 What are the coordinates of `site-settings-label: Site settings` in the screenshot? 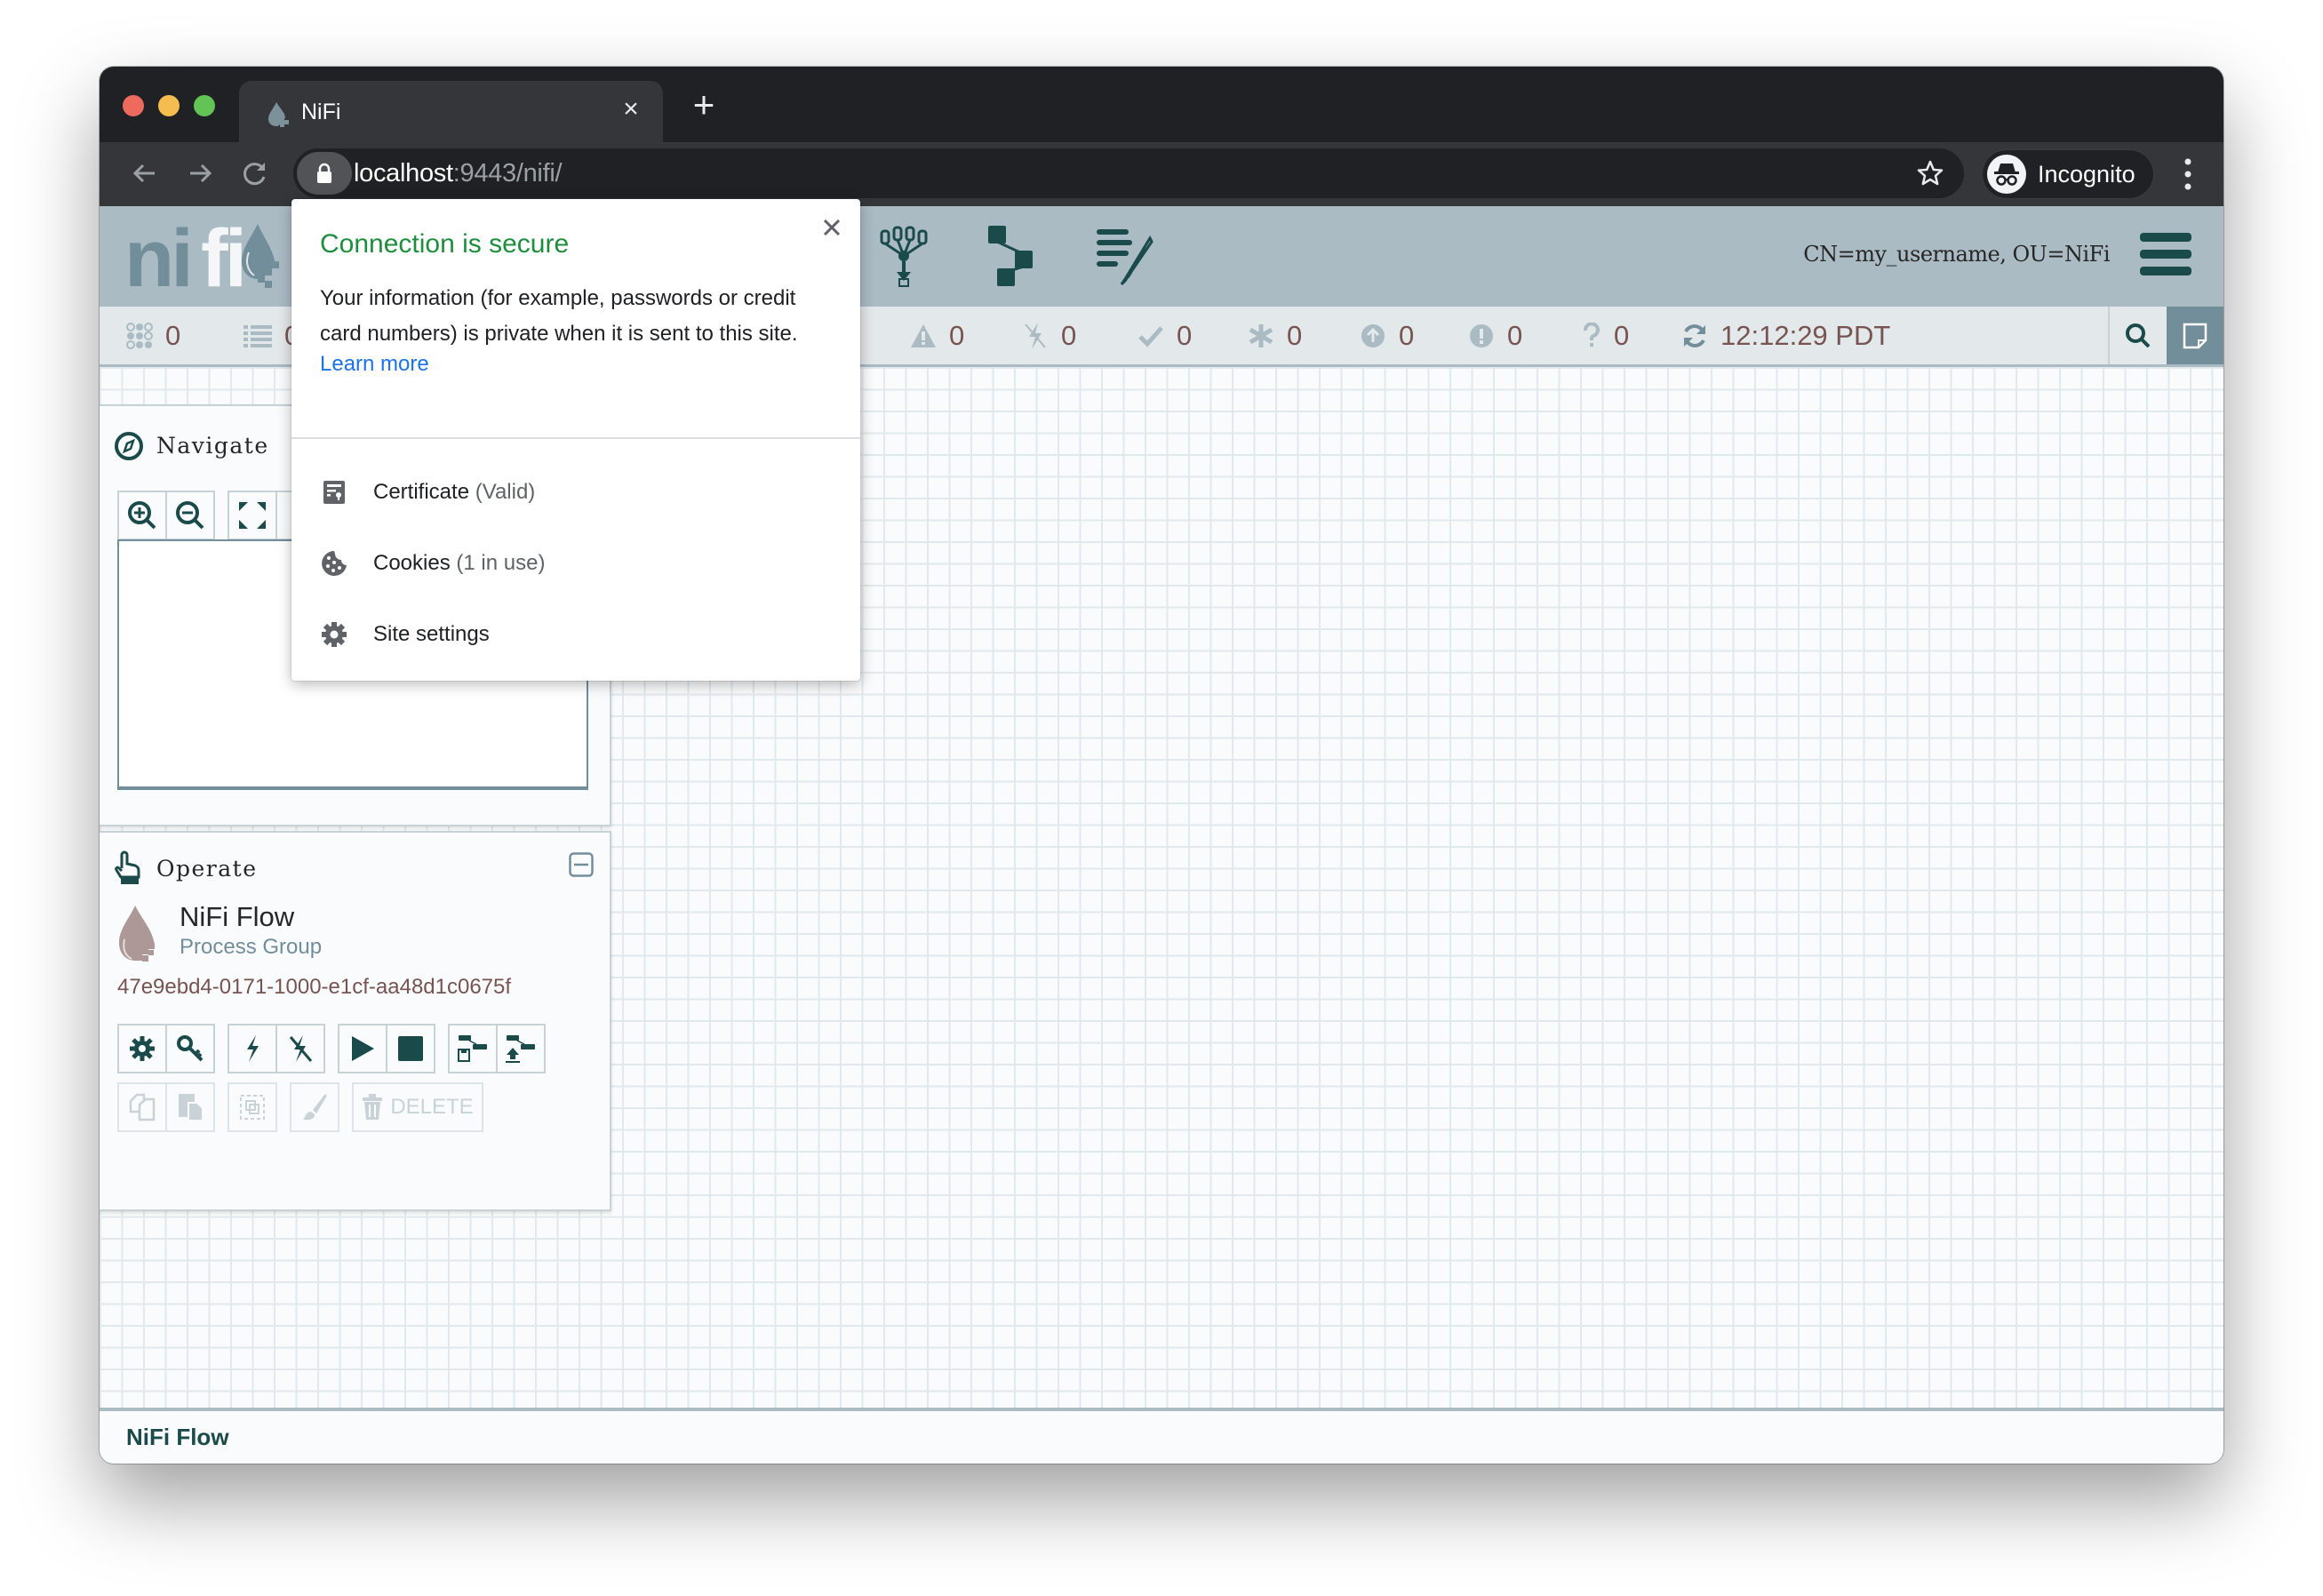 It's located at (431, 634).